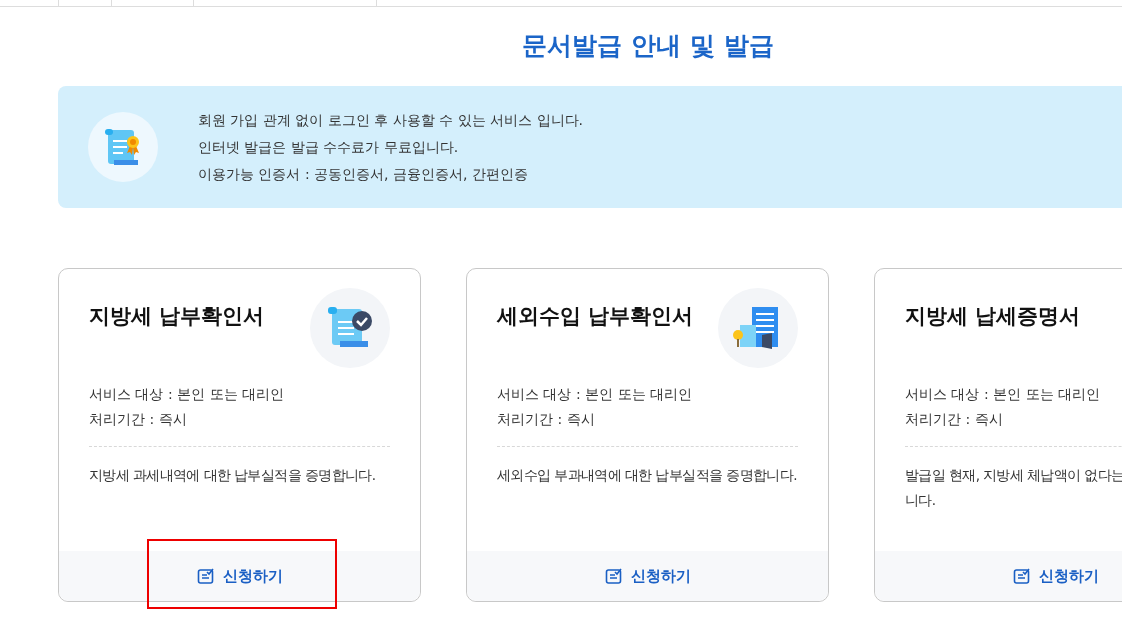 The image size is (1122, 634). Describe the element at coordinates (329, 147) in the screenshot. I see `notice-text: 인터넷 발급은 발급 수수료가 무료입니다.` at that location.